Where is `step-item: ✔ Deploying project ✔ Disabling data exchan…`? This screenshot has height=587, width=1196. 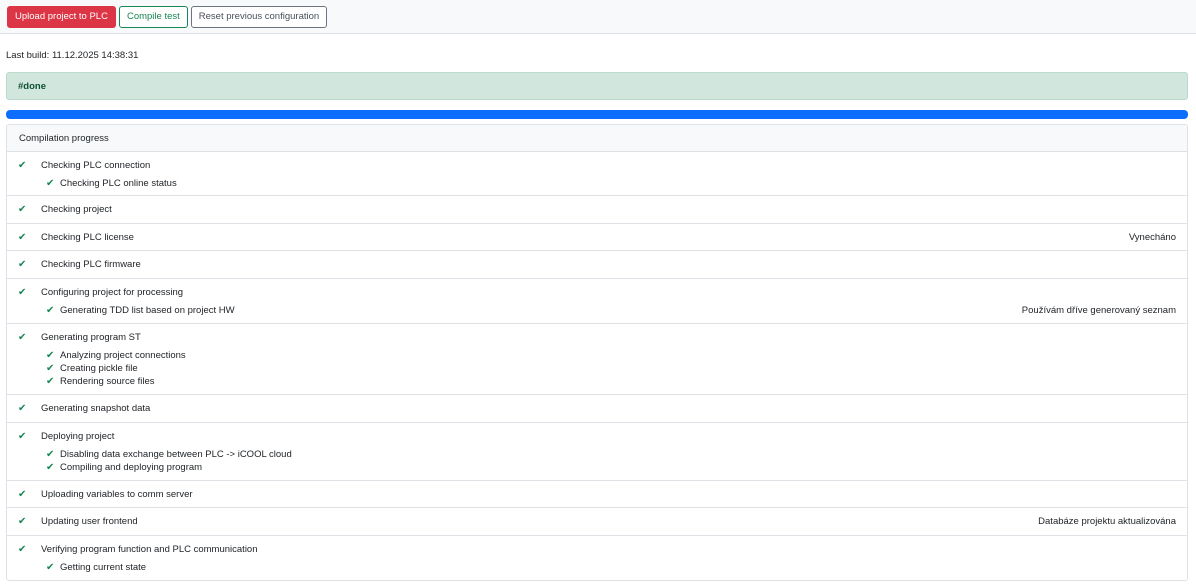
step-item: ✔ Deploying project ✔ Disabling data exchan… is located at coordinates (597, 452).